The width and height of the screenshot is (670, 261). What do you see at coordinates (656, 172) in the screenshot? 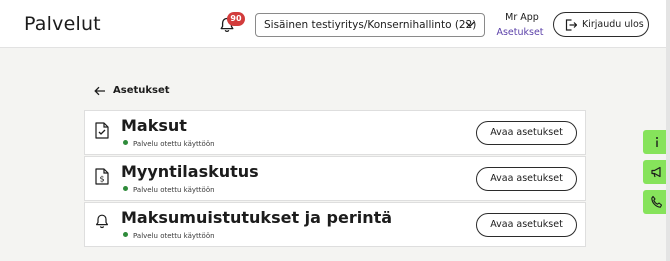
I see `megaphone-icon` at bounding box center [656, 172].